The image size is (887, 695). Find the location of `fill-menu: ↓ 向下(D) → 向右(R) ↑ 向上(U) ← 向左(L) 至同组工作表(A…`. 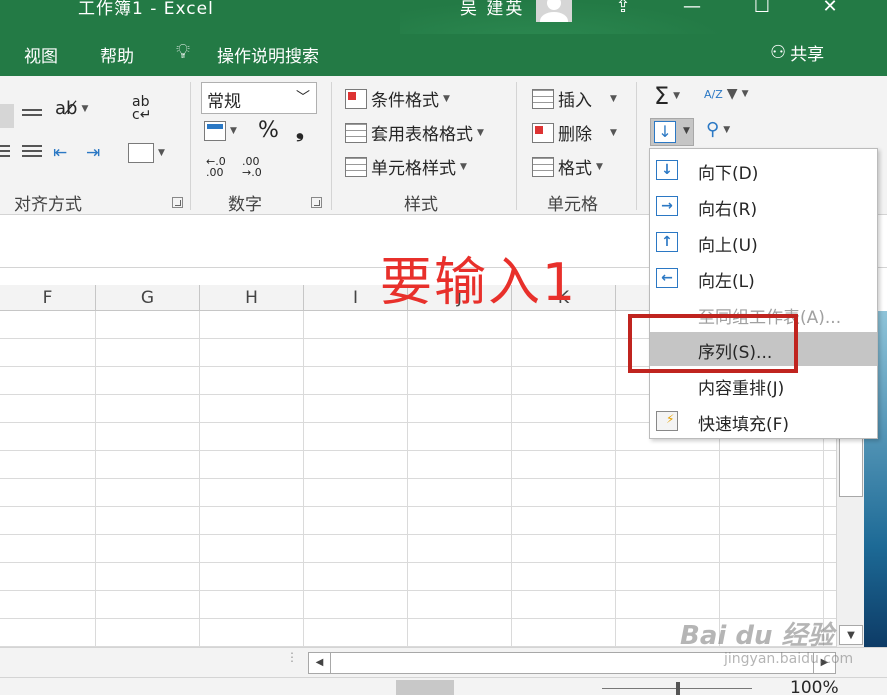

fill-menu: ↓ 向下(D) → 向右(R) ↑ 向上(U) ← 向左(L) 至同组工作表(A… is located at coordinates (763, 293).